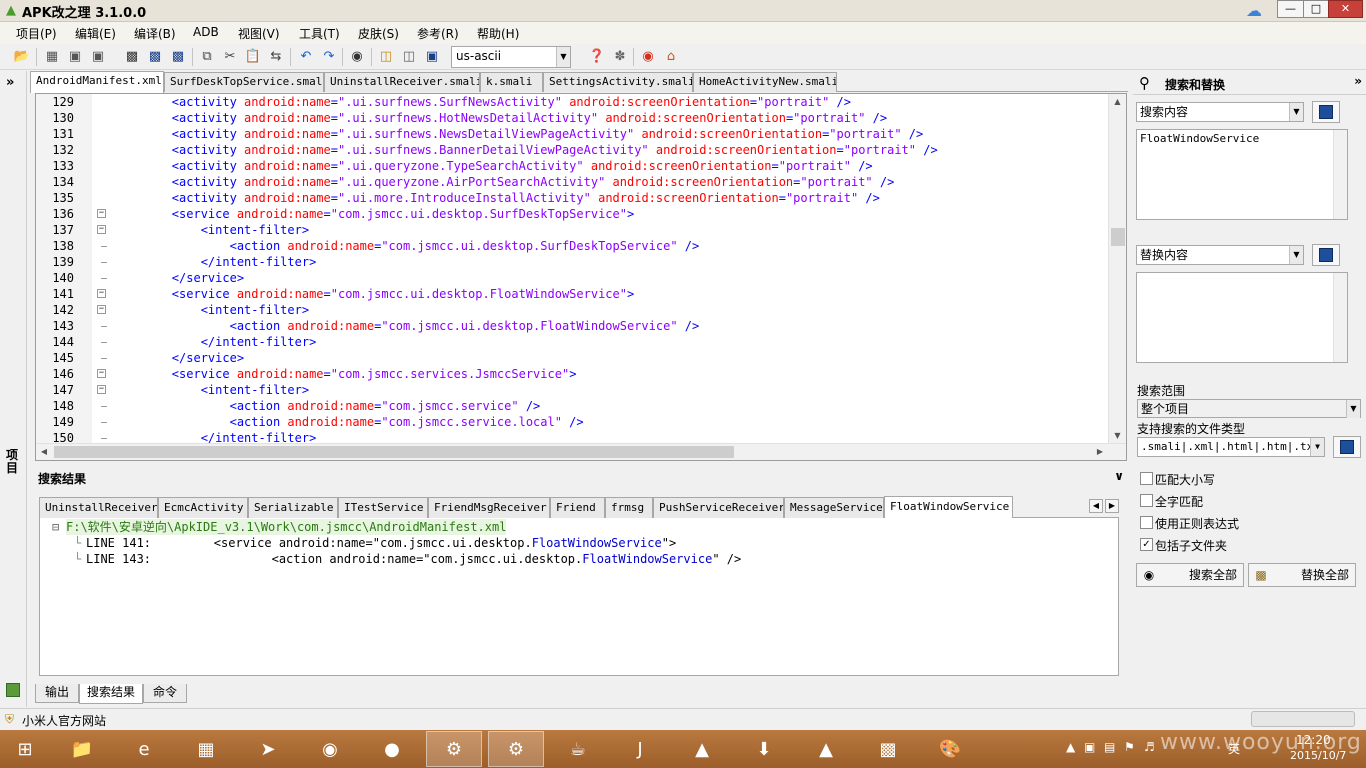 This screenshot has width=1366, height=768. What do you see at coordinates (511, 57) in the screenshot?
I see `encoding-select: us-ascii ▼` at bounding box center [511, 57].